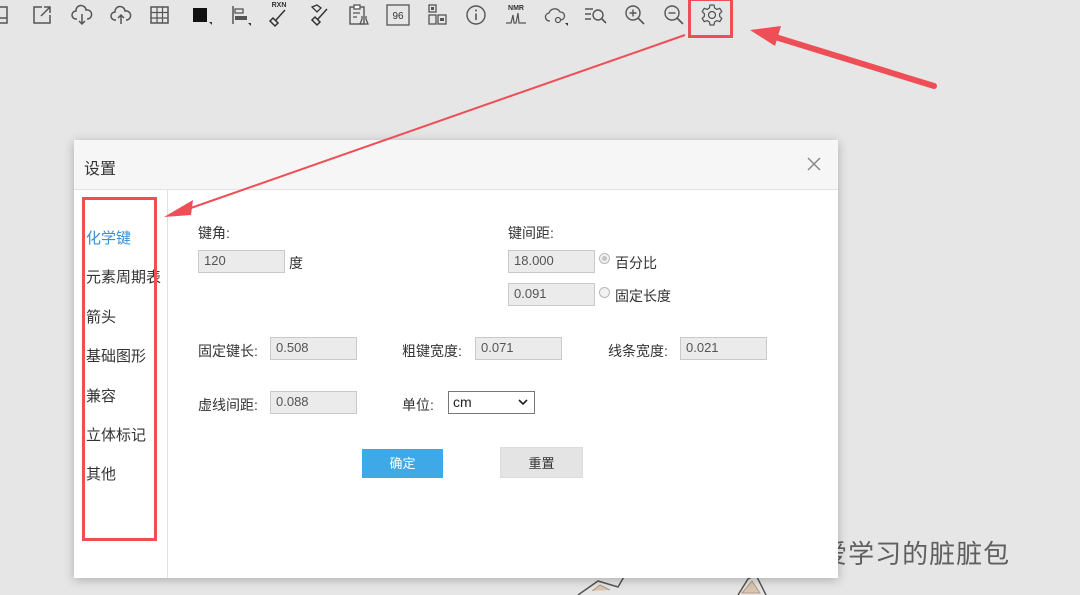 This screenshot has width=1080, height=595. I want to click on structure-clean-icon, so click(319, 15).